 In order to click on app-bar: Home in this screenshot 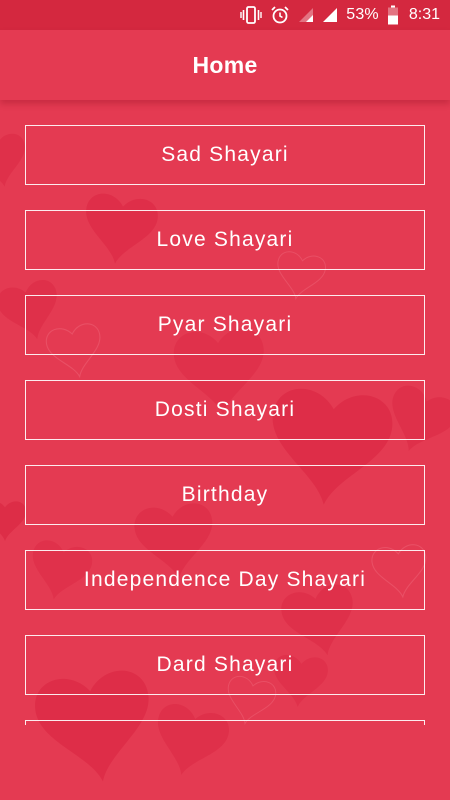, I will do `click(225, 65)`.